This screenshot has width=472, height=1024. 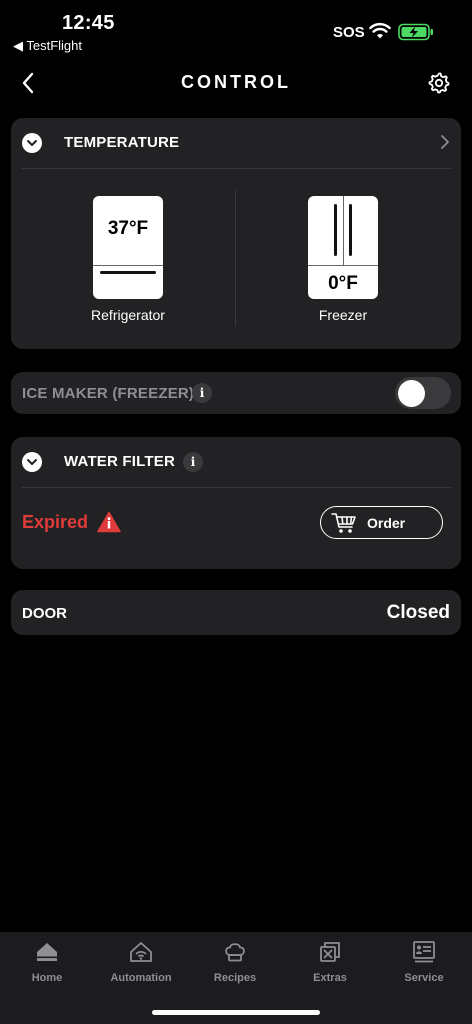 What do you see at coordinates (445, 142) in the screenshot?
I see `chevron-right-icon` at bounding box center [445, 142].